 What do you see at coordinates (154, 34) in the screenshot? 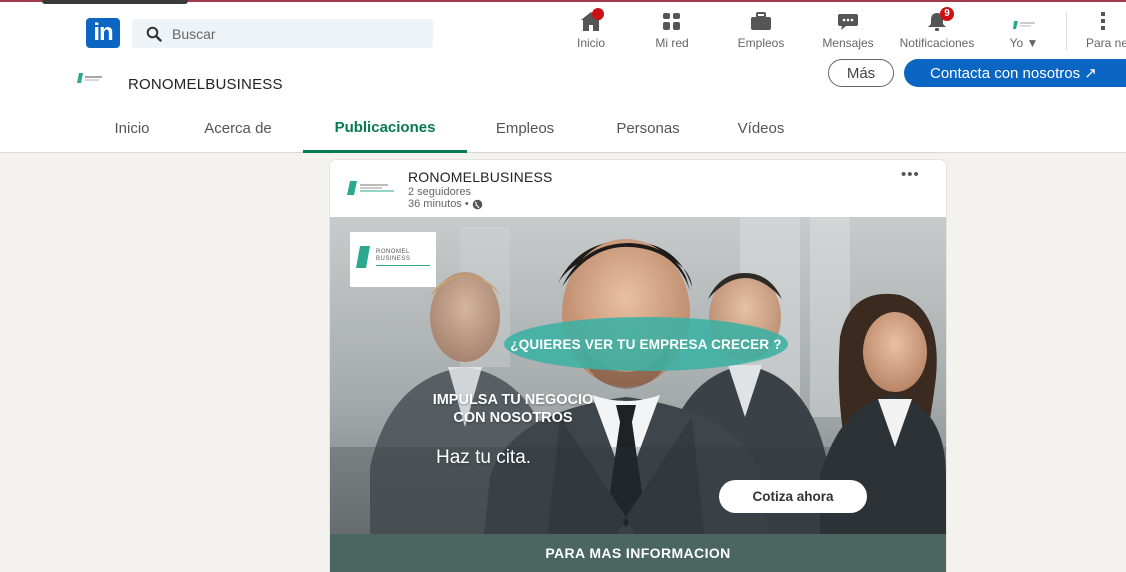
I see `search-icon` at bounding box center [154, 34].